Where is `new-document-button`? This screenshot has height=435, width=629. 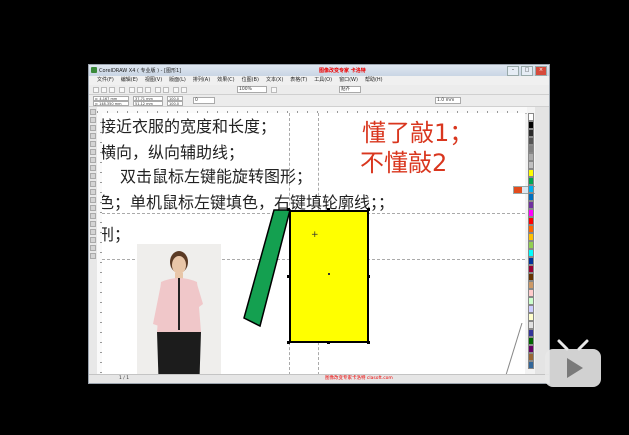
new-document-button is located at coordinates (96, 90).